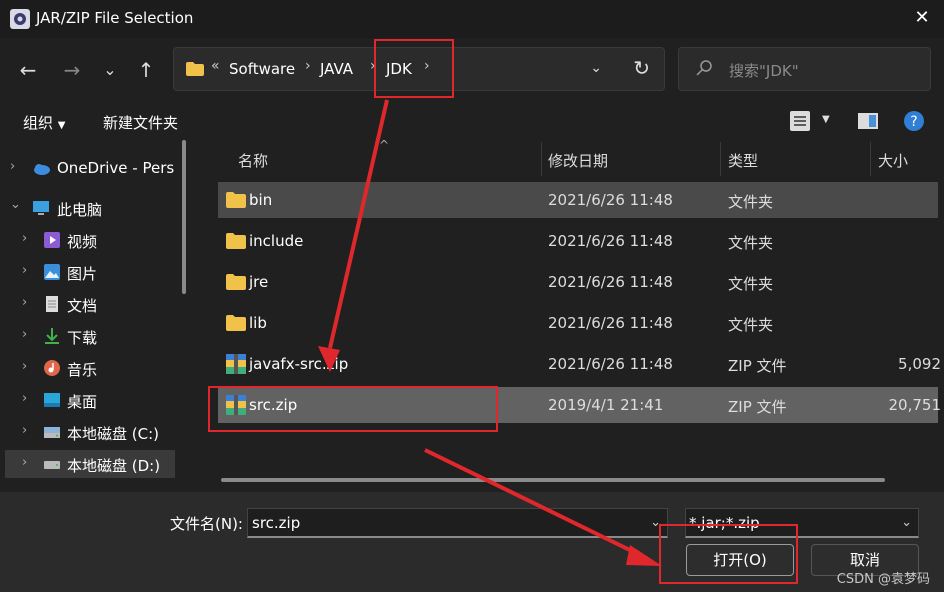 This screenshot has height=592, width=944. I want to click on sidebar-item-pictures: › 图片, so click(90, 272).